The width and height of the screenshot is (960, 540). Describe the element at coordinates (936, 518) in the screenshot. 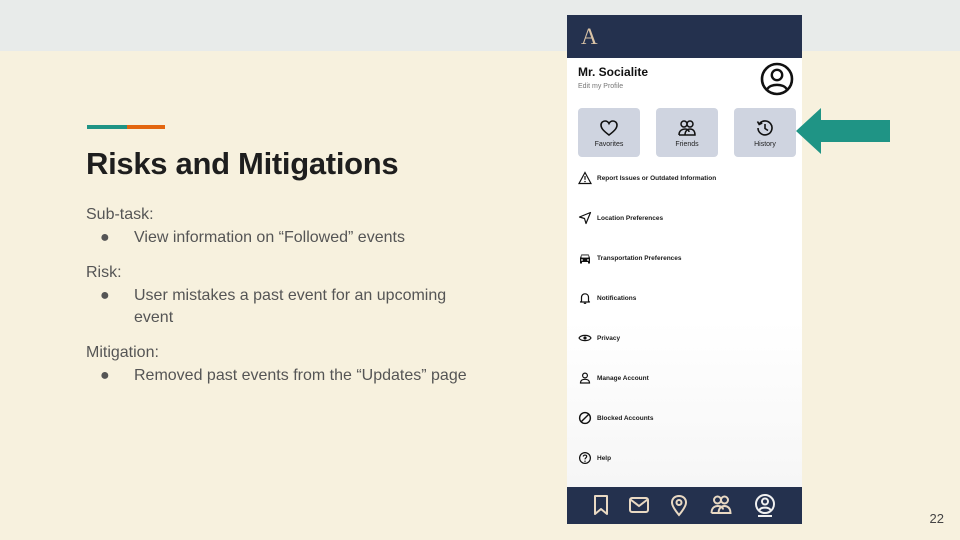

I see `page-number: 22` at that location.